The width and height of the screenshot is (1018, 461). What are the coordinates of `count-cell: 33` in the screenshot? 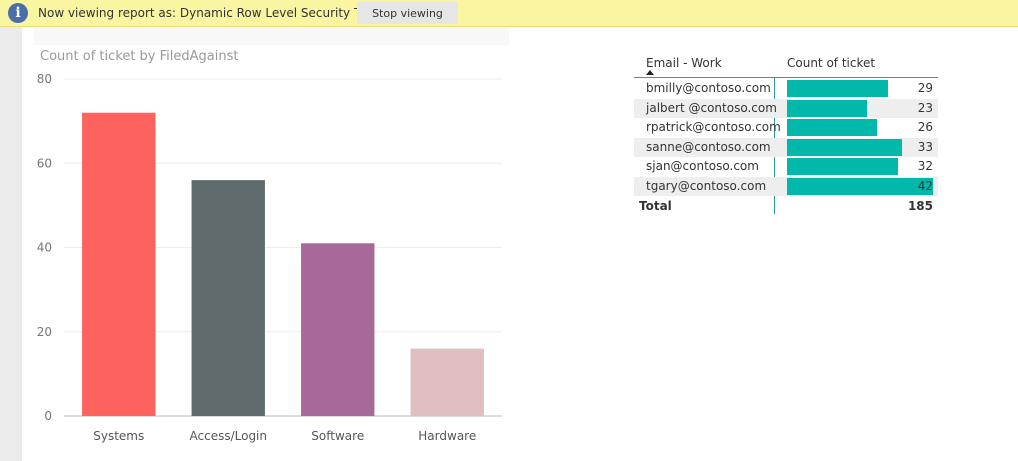 It's located at (925, 146).